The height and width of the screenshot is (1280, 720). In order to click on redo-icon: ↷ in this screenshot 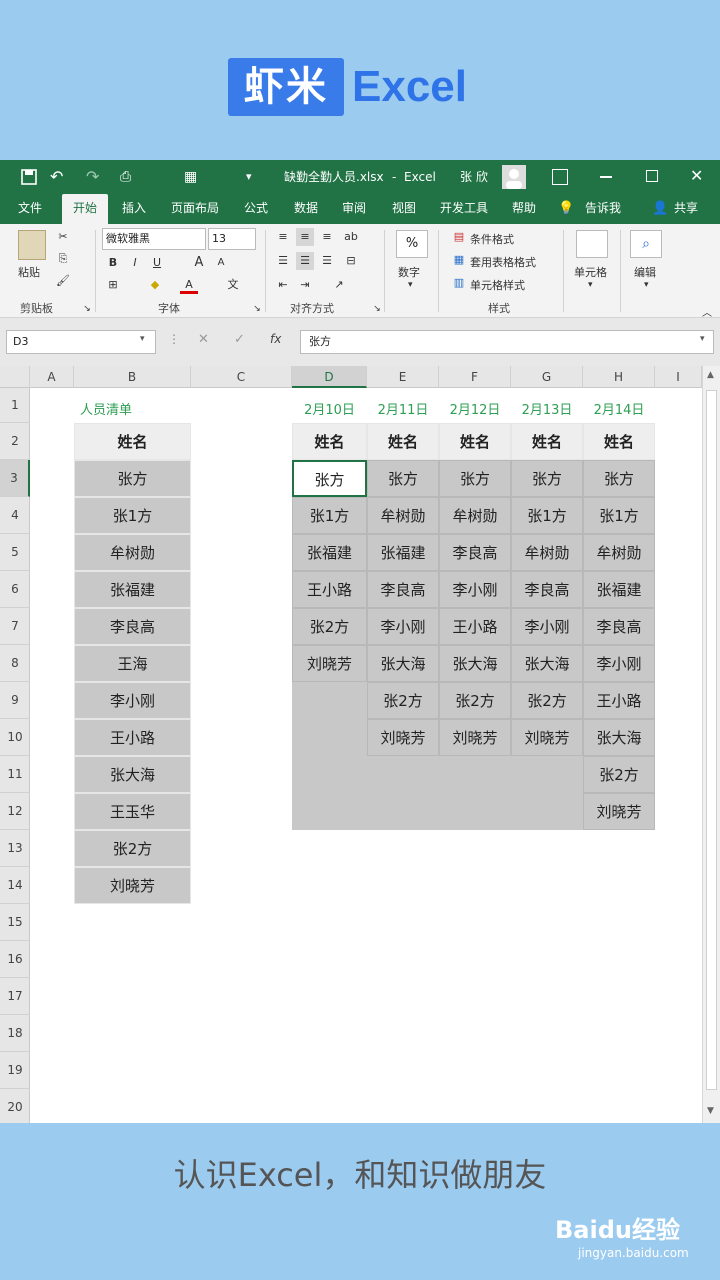, I will do `click(96, 177)`.